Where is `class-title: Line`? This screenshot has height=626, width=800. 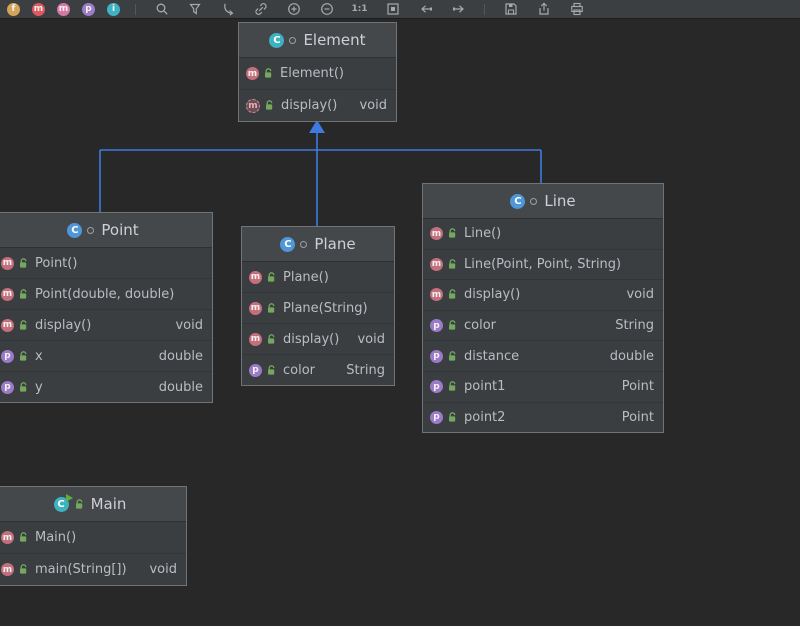 class-title: Line is located at coordinates (560, 201).